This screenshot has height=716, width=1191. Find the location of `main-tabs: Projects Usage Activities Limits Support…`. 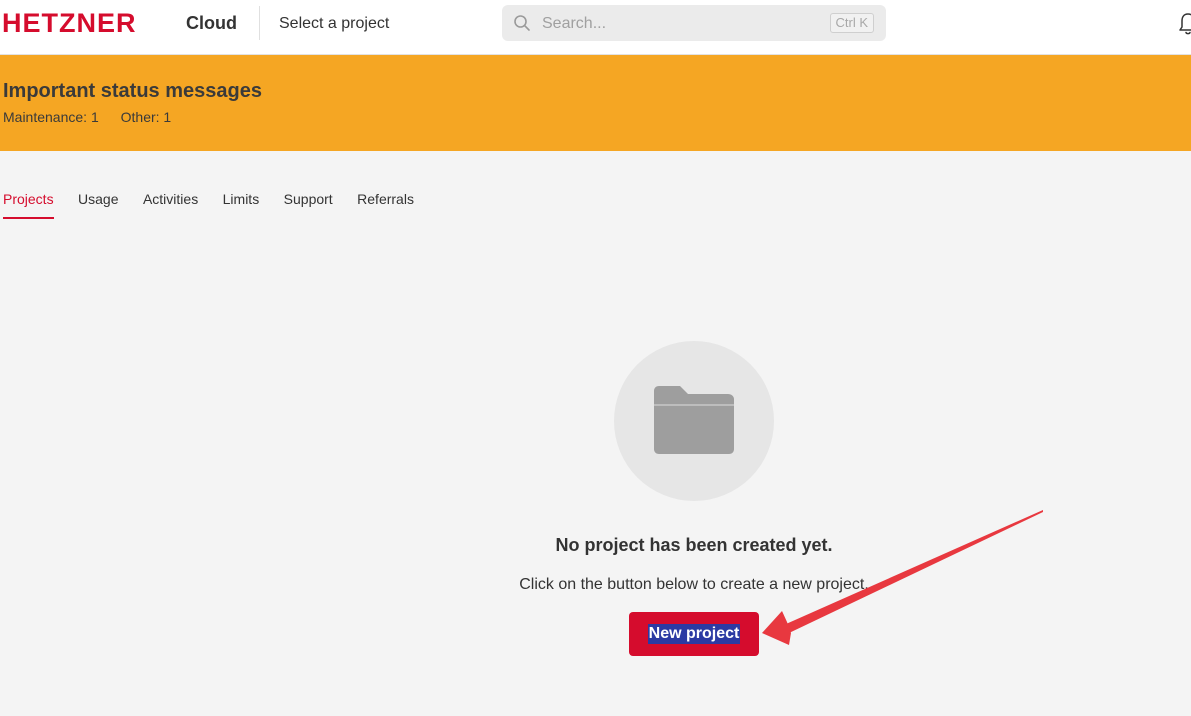

main-tabs: Projects Usage Activities Limits Support… is located at coordinates (218, 205).